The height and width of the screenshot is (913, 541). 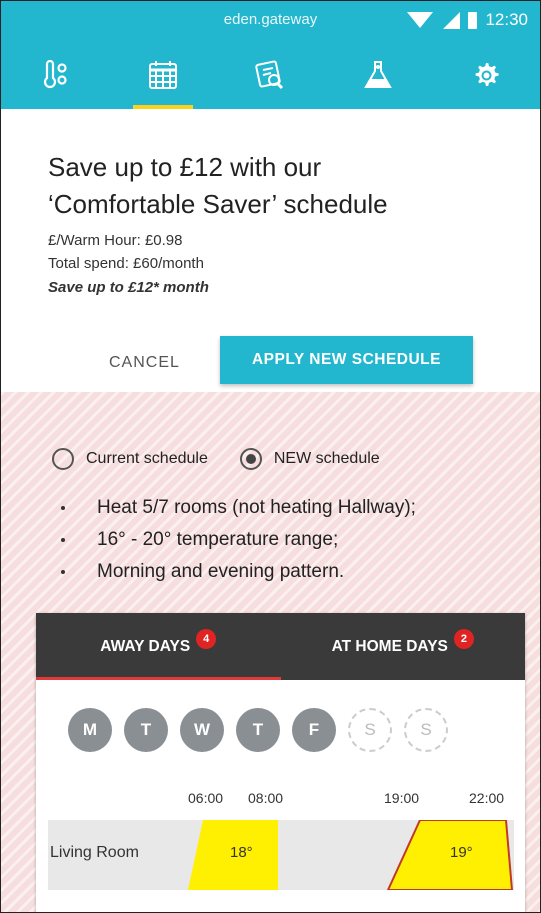 What do you see at coordinates (206, 798) in the screenshot?
I see `time-label: 06:00` at bounding box center [206, 798].